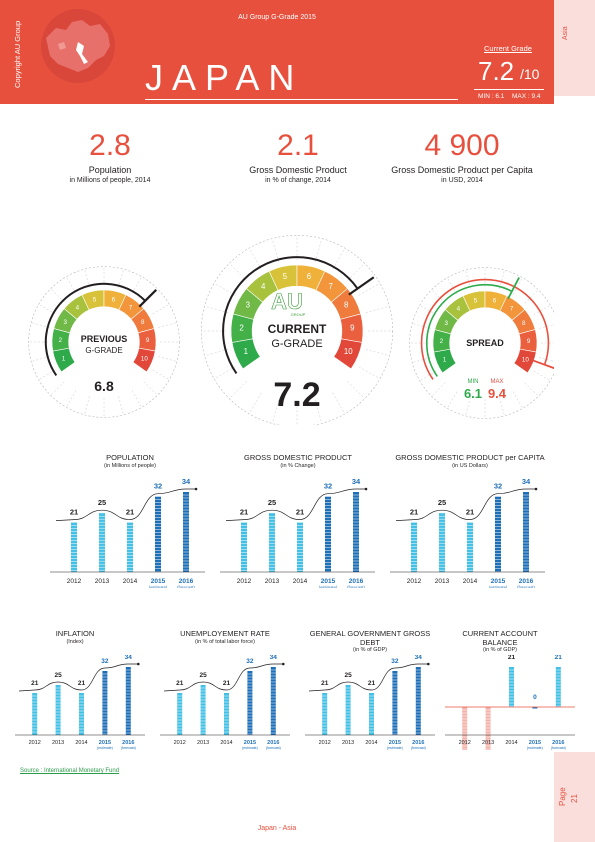 The width and height of the screenshot is (595, 842). Describe the element at coordinates (224, 77) in the screenshot. I see `country-name: JAPAN` at that location.